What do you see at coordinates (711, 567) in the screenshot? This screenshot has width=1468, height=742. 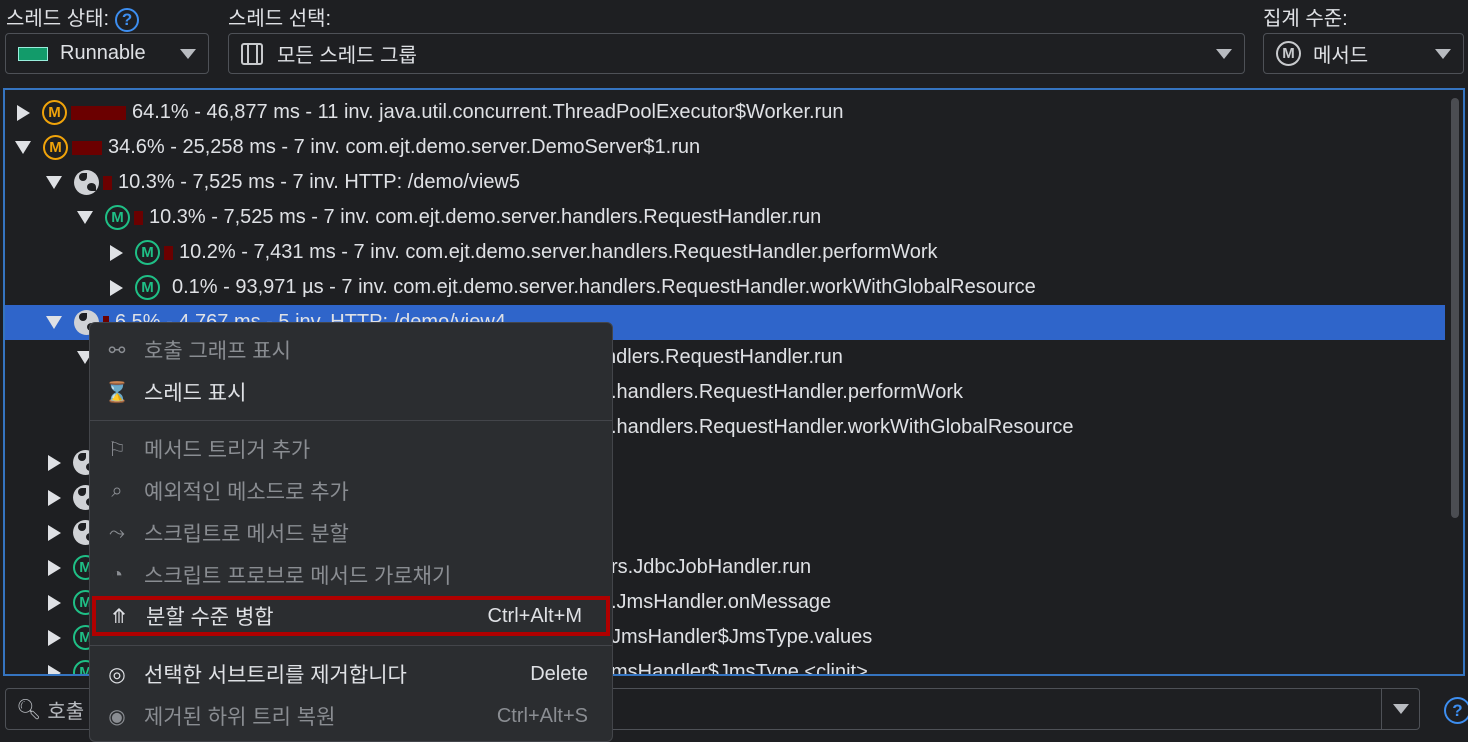 I see `tree-row-label: rs.JdbcJobHandler.run` at bounding box center [711, 567].